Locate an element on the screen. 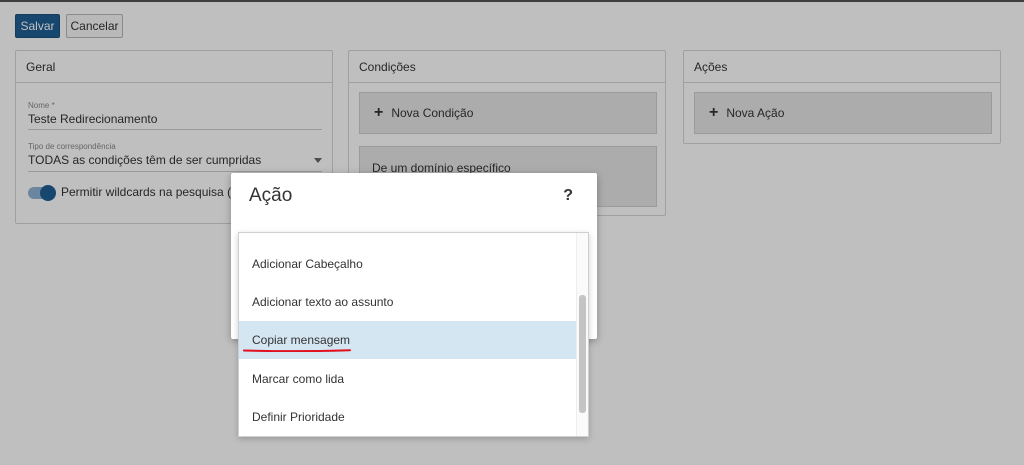 This screenshot has width=1024, height=465. dropdown-scrollbar is located at coordinates (582, 334).